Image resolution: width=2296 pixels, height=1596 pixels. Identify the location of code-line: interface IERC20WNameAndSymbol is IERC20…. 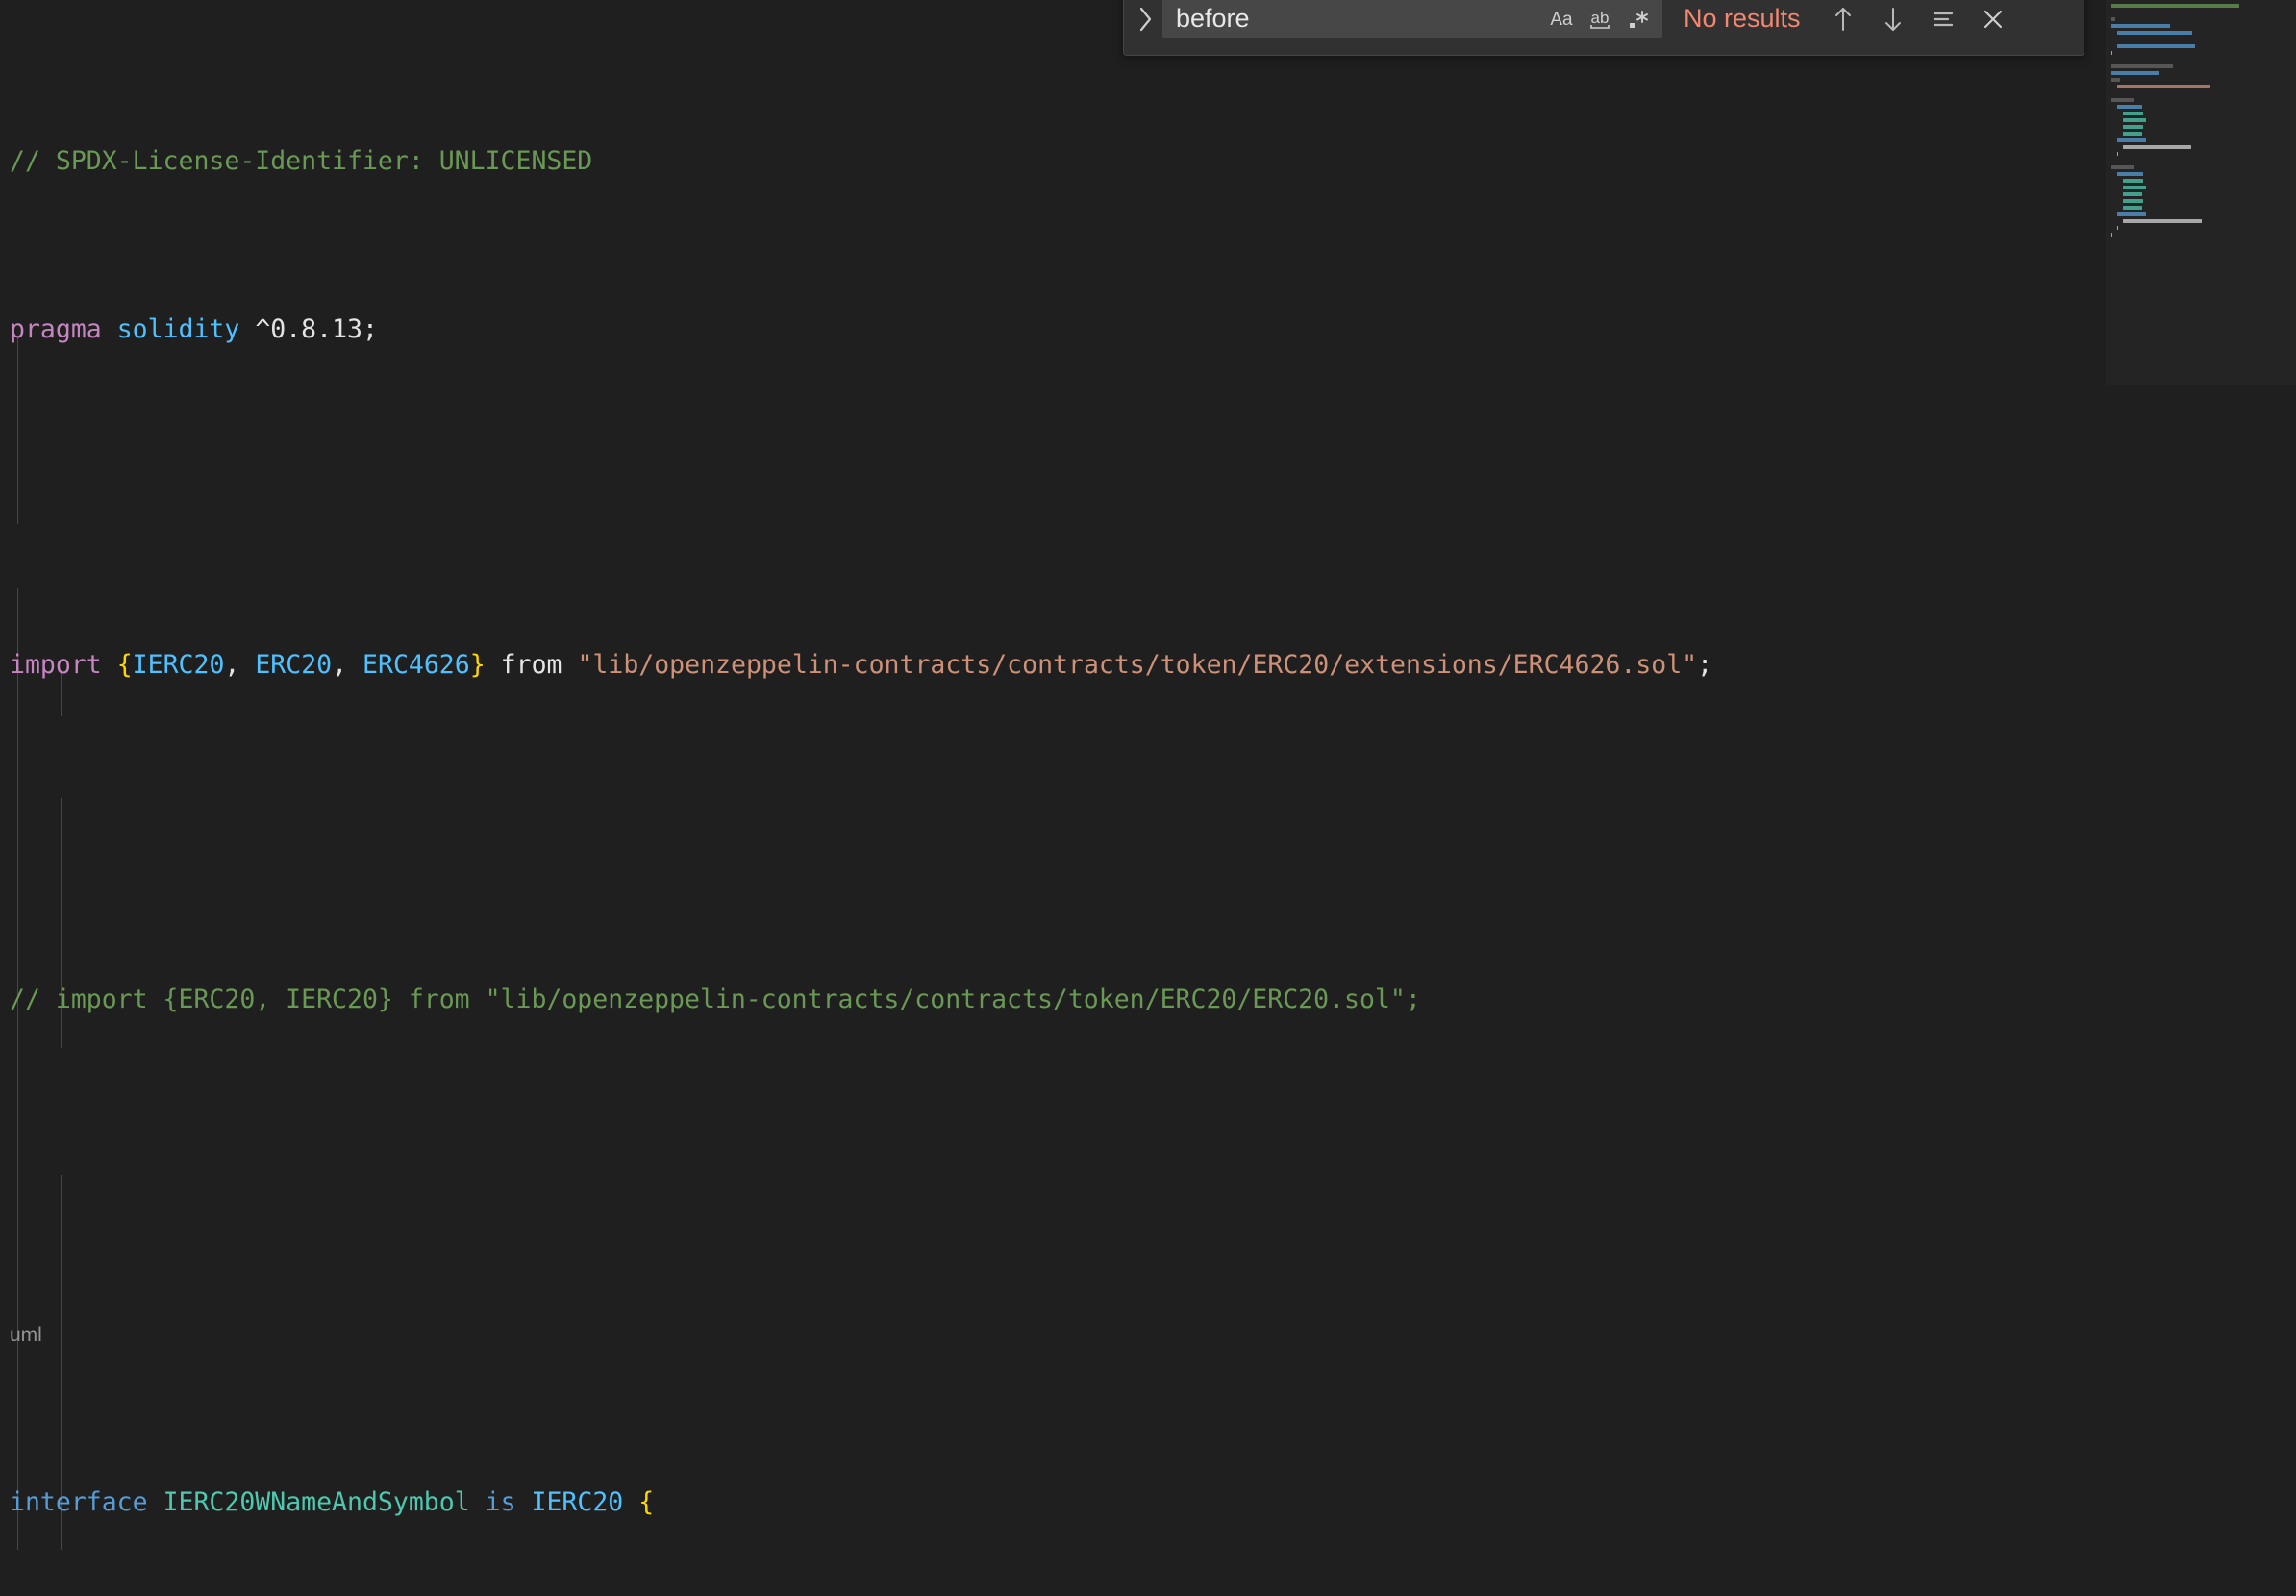
(332, 1502).